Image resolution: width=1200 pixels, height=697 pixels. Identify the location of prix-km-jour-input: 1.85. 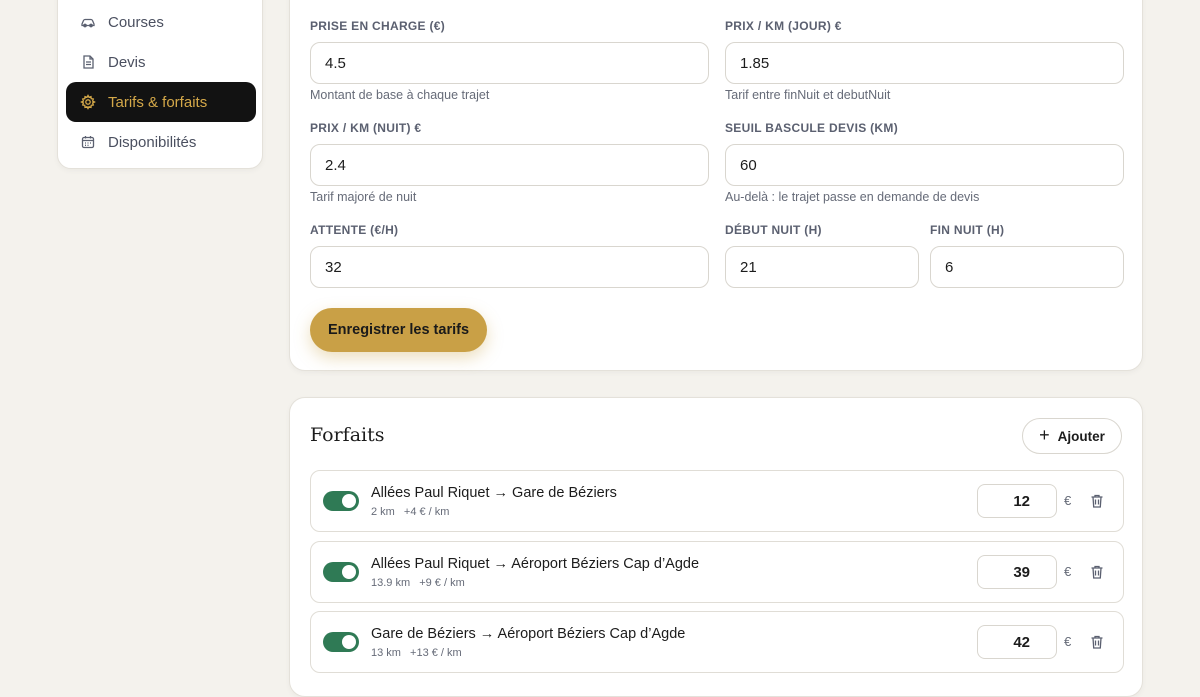
(924, 63).